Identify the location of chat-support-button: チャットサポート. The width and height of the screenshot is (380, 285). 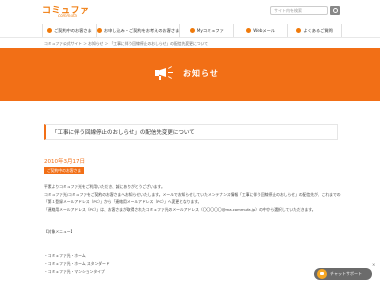
(343, 274).